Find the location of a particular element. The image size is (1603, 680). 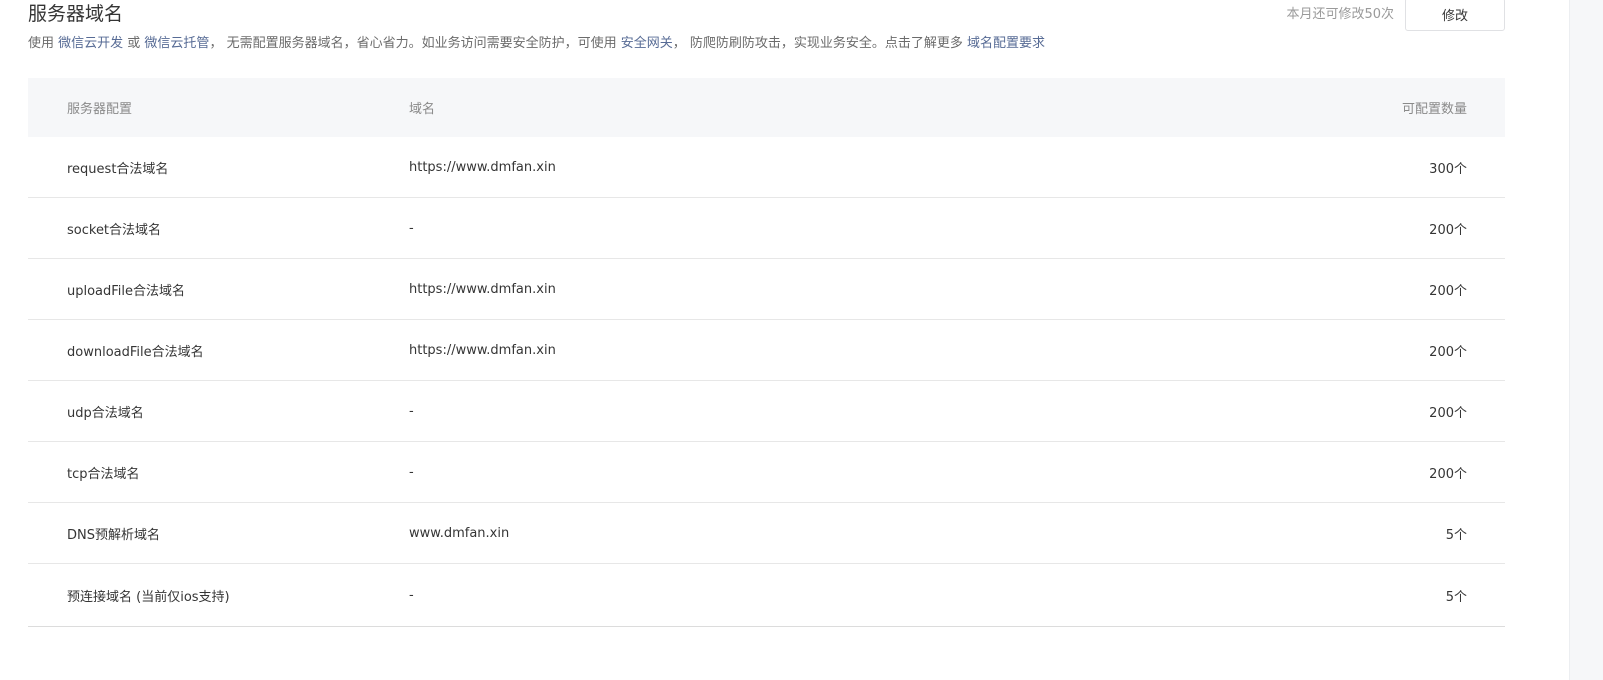

section-title: 服务器域名 is located at coordinates (76, 14).